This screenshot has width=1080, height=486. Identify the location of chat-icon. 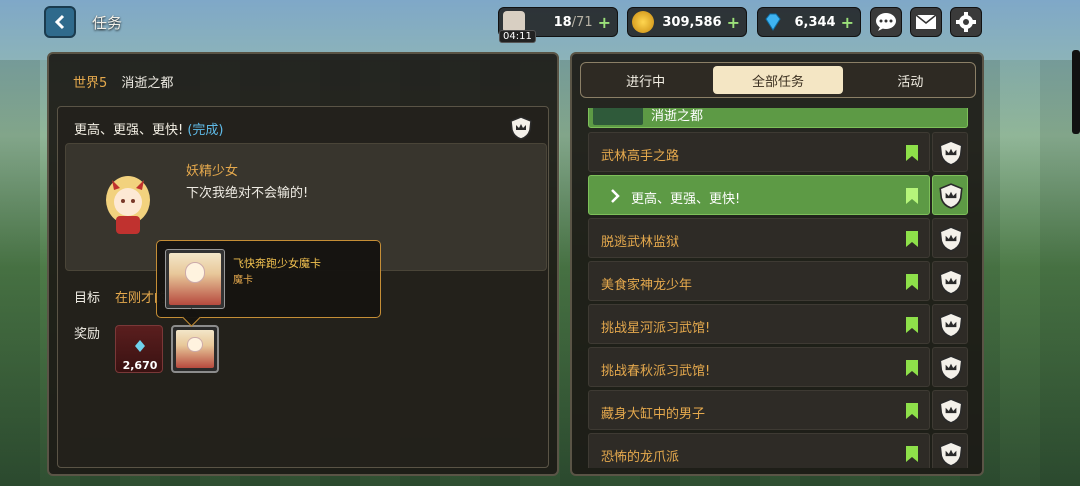
(886, 22).